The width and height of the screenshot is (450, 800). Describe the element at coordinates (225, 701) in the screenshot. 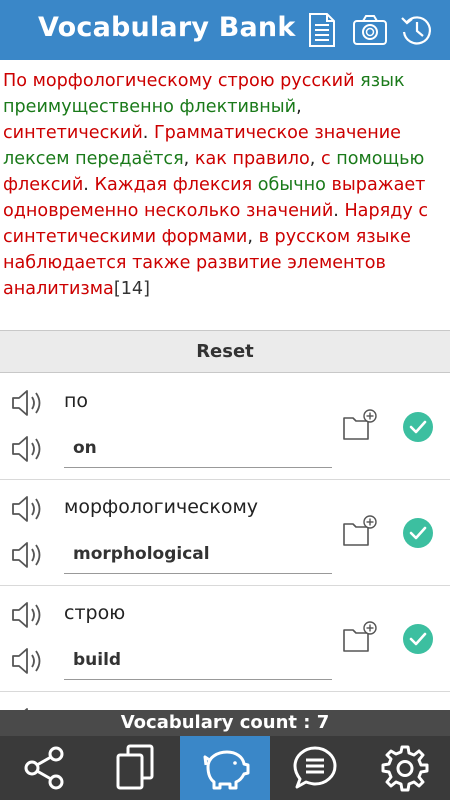

I see `vocab-row` at that location.